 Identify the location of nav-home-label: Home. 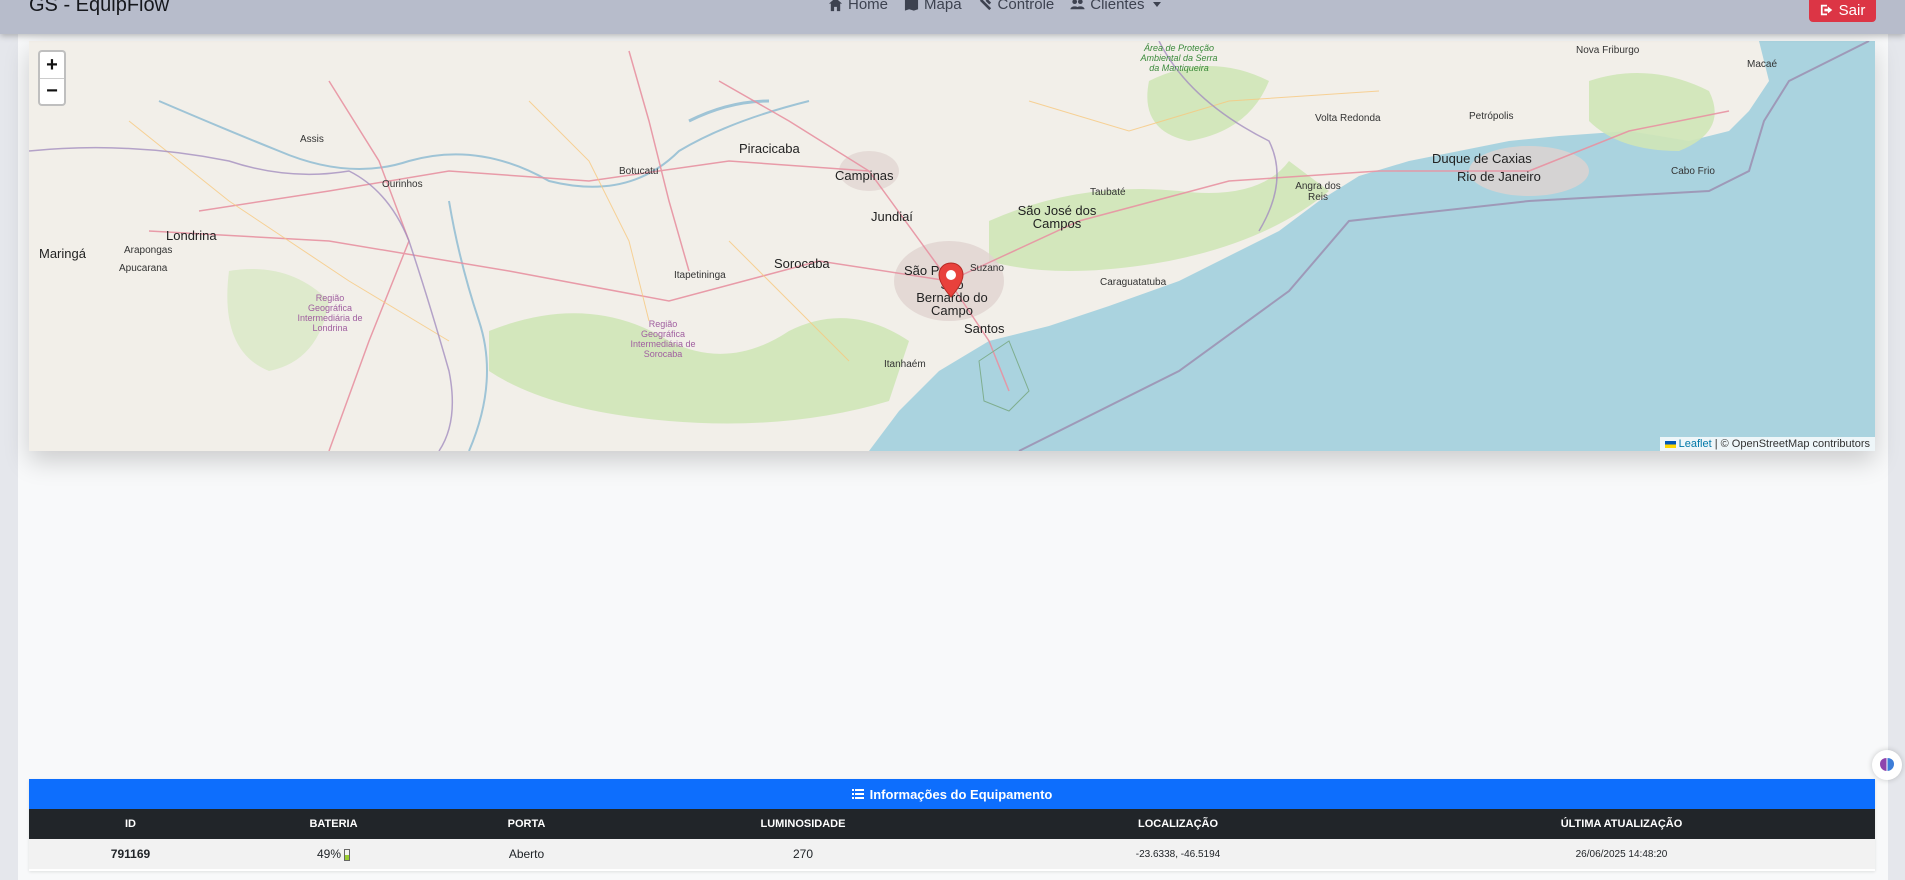
(868, 6).